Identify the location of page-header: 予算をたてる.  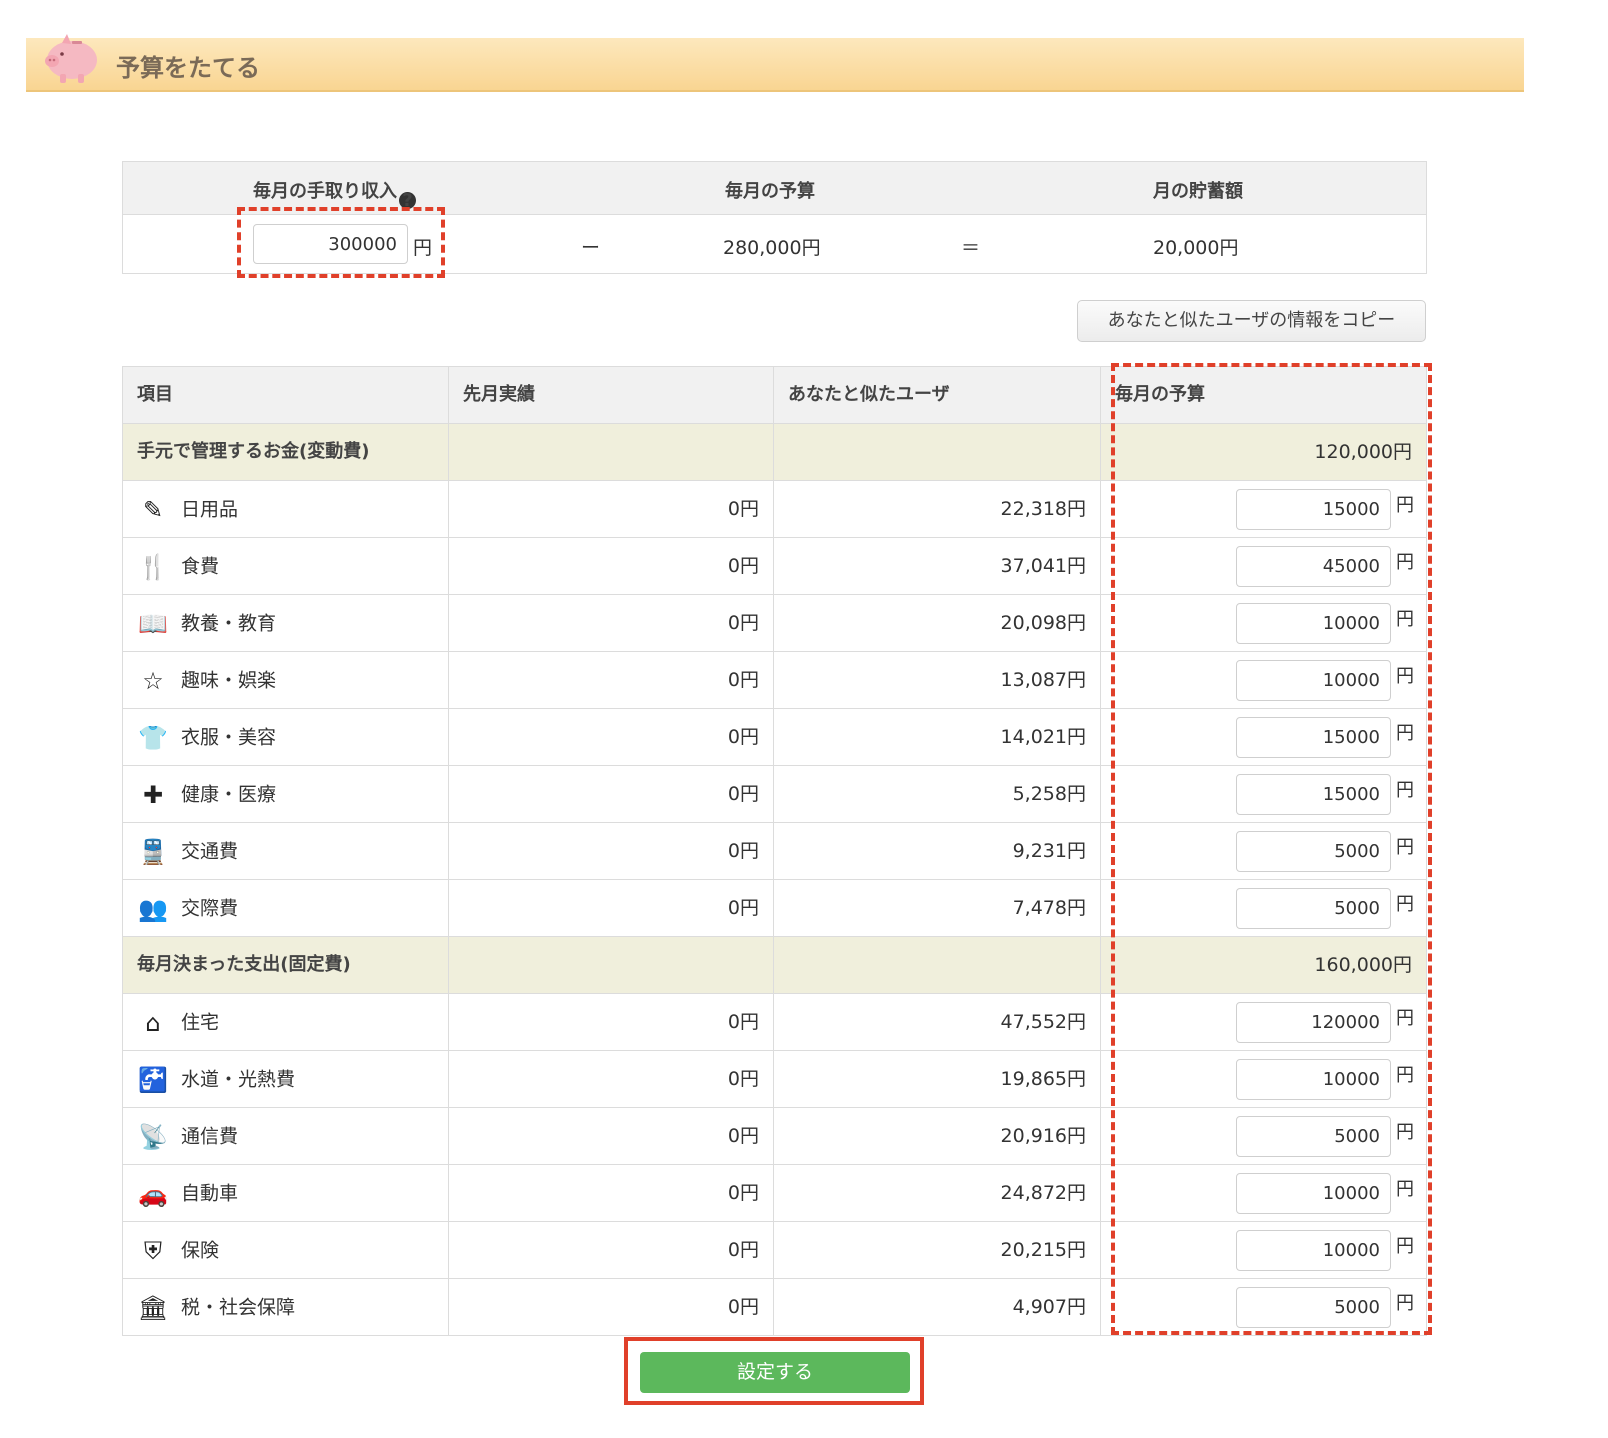
(775, 63).